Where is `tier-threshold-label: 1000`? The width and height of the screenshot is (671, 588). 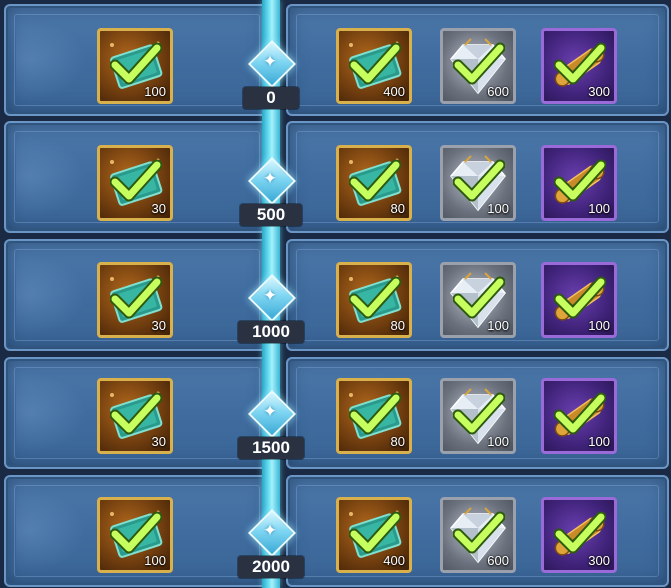 tier-threshold-label: 1000 is located at coordinates (271, 332).